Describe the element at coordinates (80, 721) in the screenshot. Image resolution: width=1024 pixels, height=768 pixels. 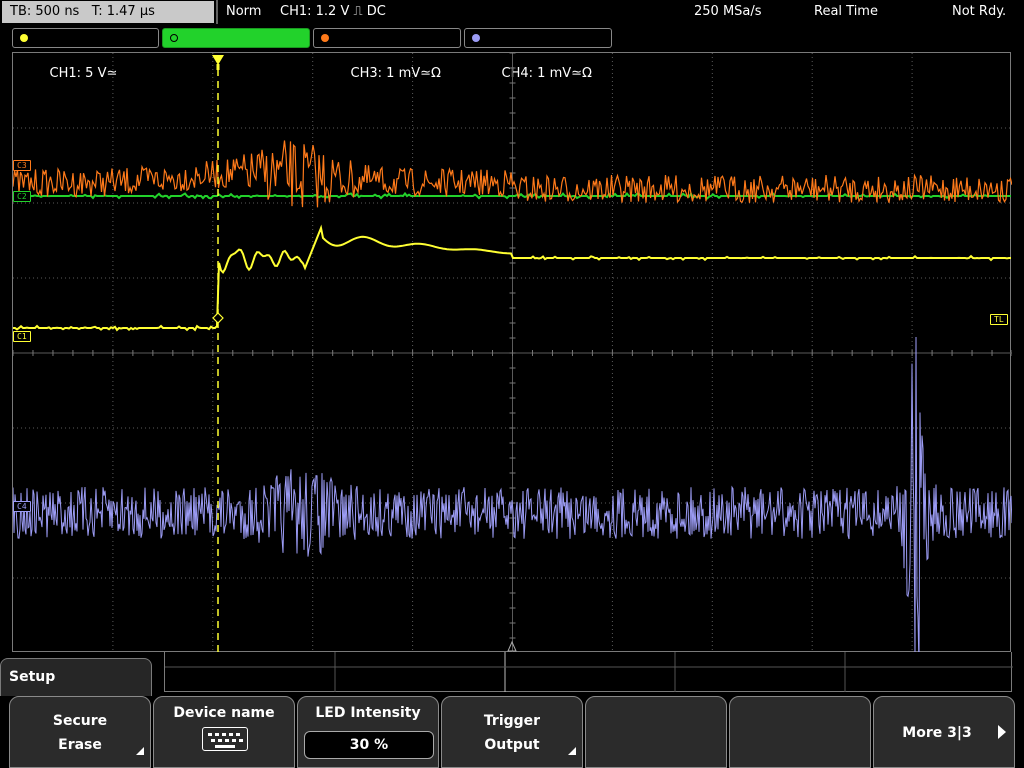
I see `secure-erase-line1: Secure` at that location.